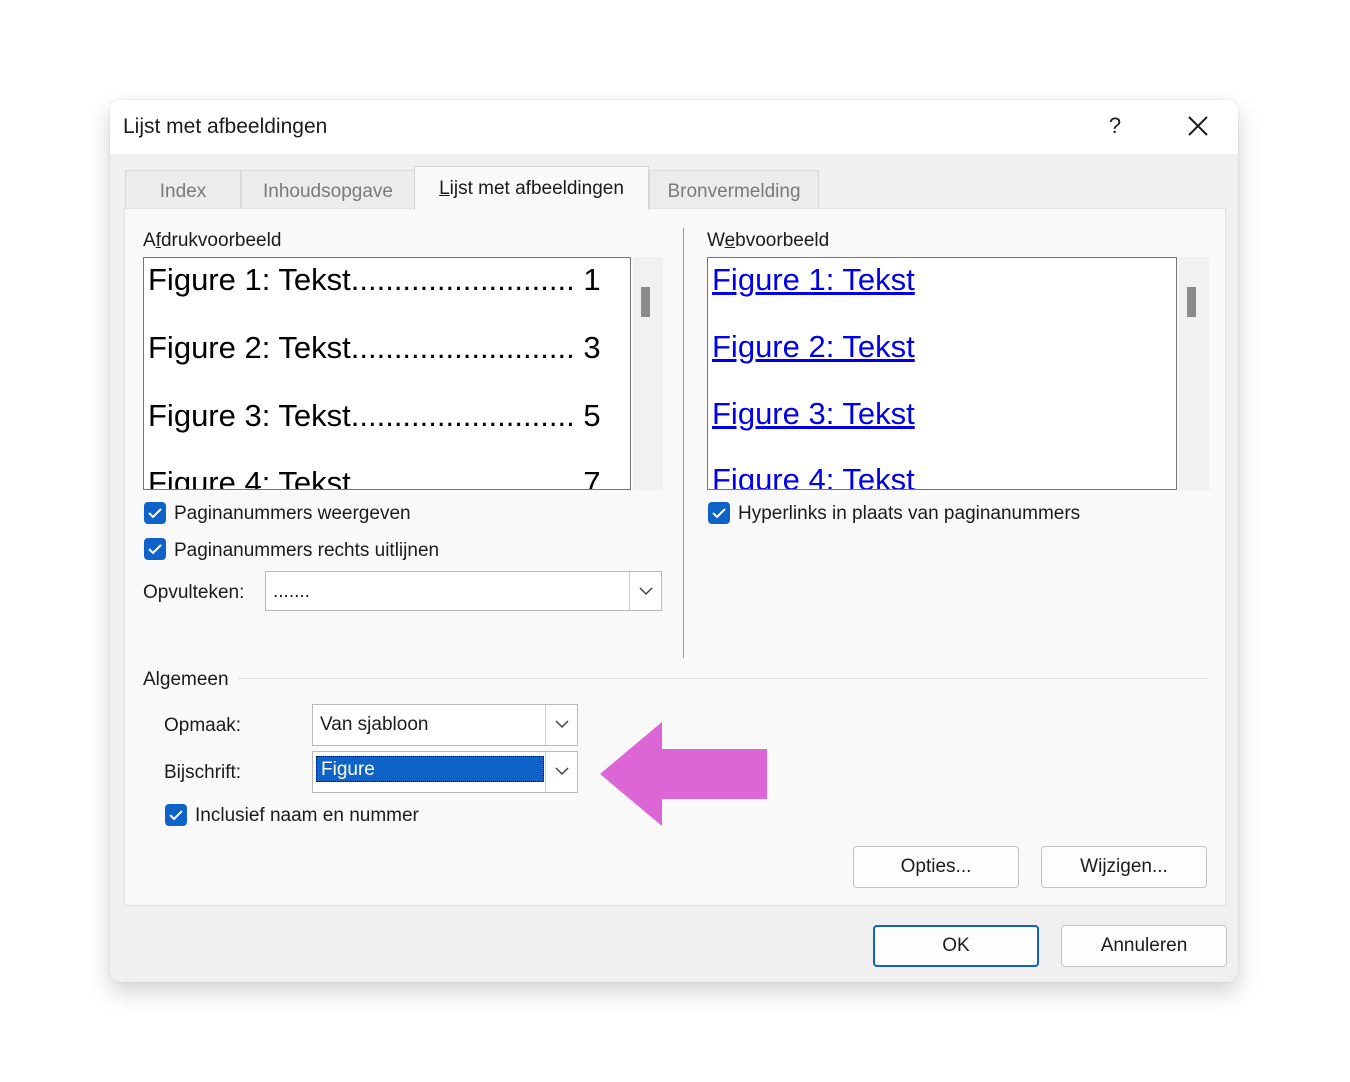 This screenshot has width=1350, height=1082. What do you see at coordinates (374, 724) in the screenshot?
I see `format-value: Van sjabloon` at bounding box center [374, 724].